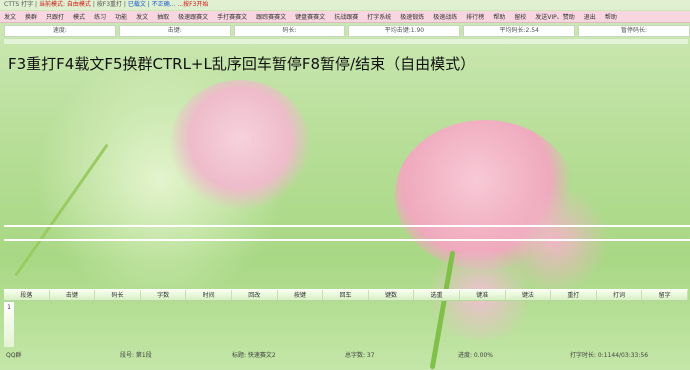 The width and height of the screenshot is (690, 370). Describe the element at coordinates (254, 355) in the screenshot. I see `status-source: 标题: 快速赛文2` at that location.